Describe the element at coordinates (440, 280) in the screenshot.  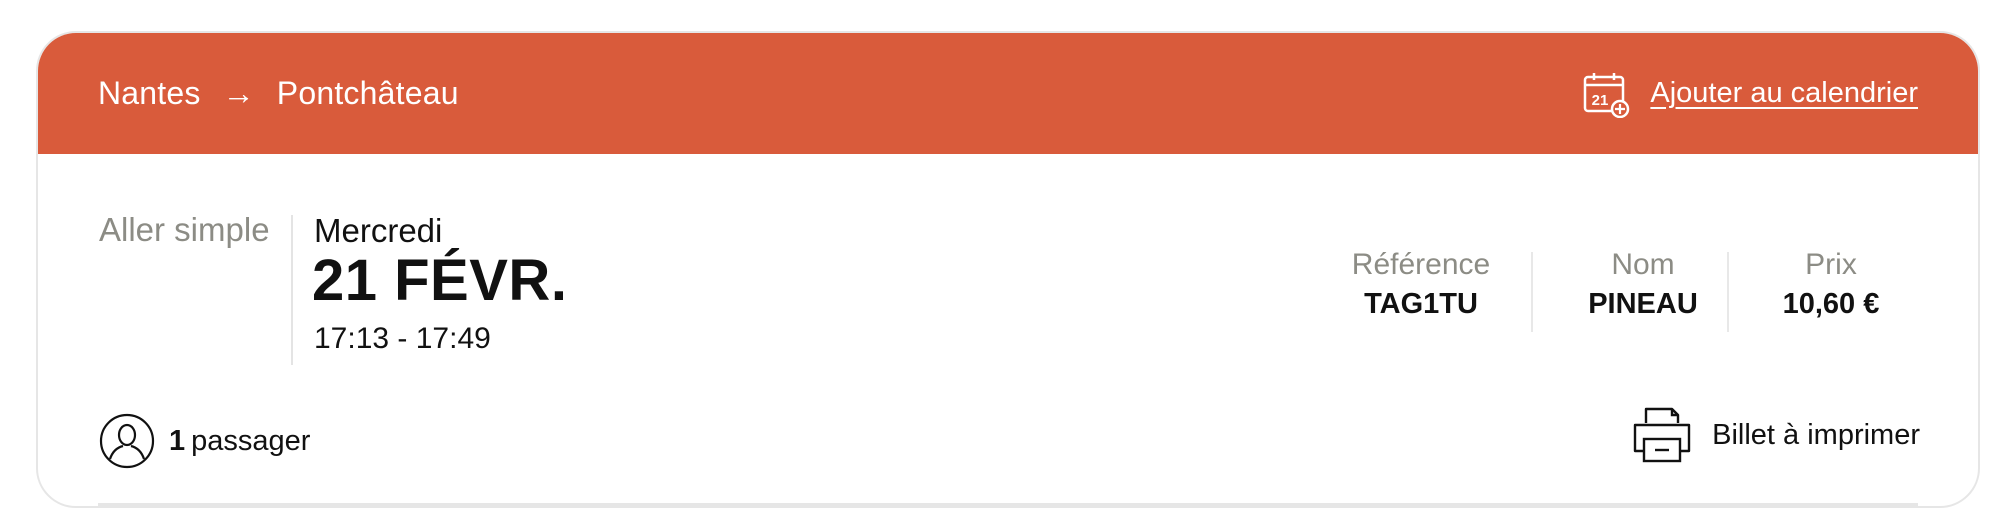
I see `travel-date: 21 FÉVR.` at that location.